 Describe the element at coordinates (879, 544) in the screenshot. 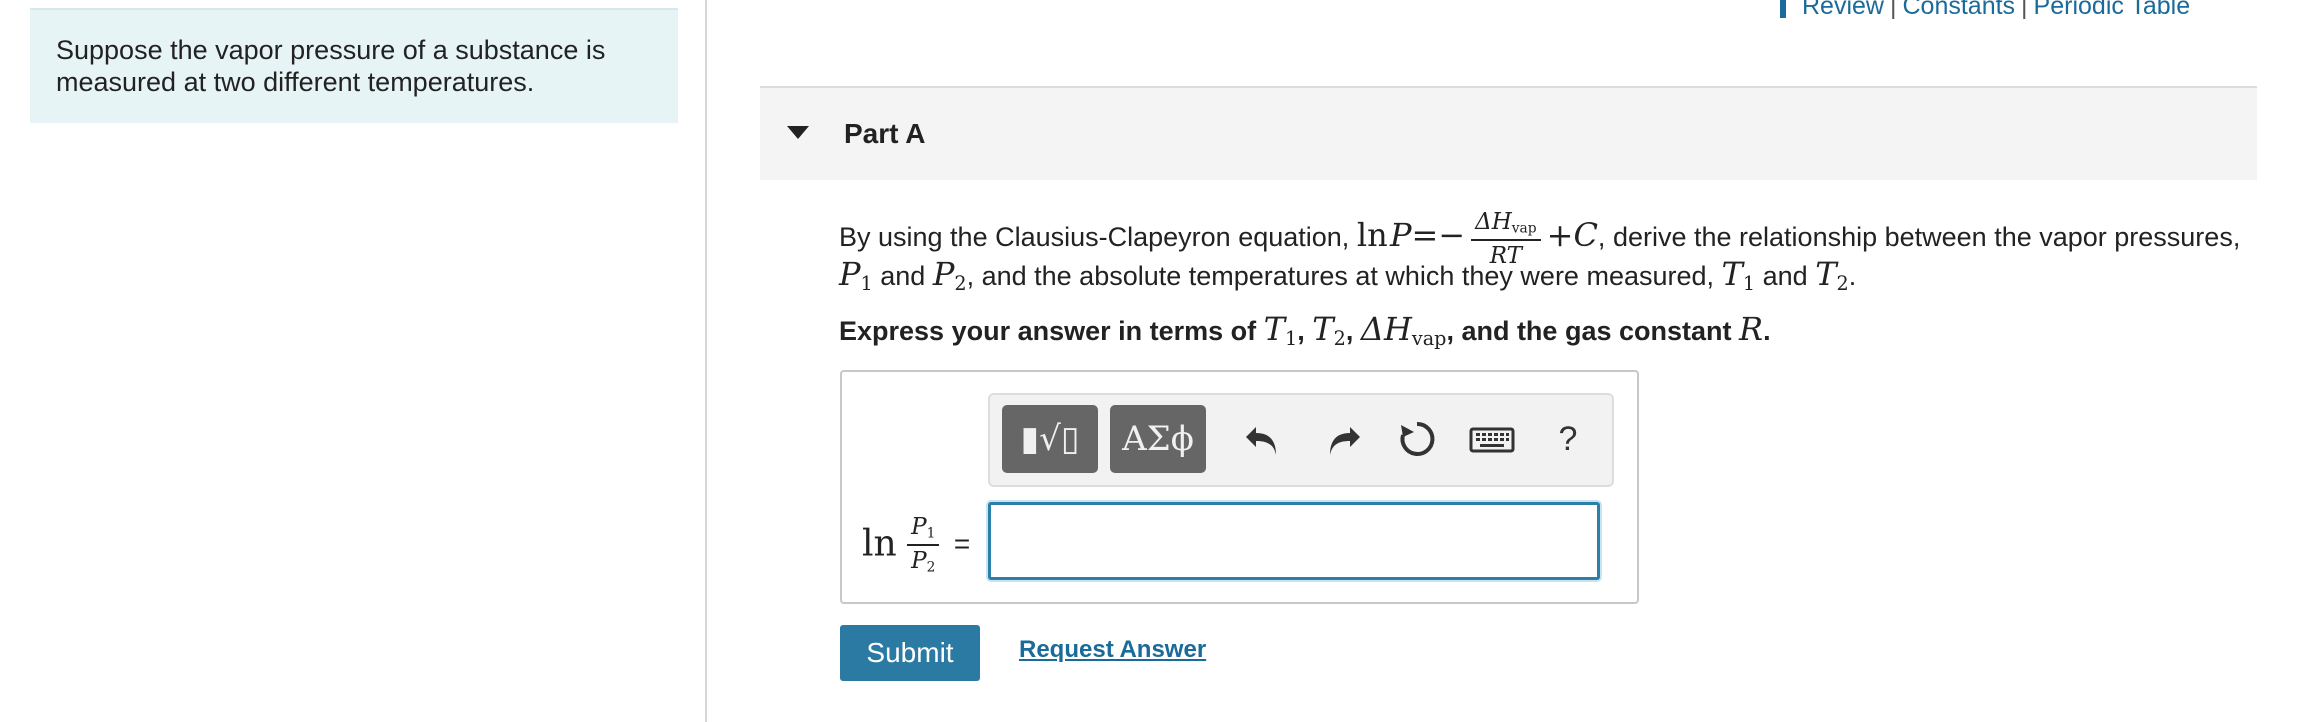

I see `lhs-ln: ln` at that location.